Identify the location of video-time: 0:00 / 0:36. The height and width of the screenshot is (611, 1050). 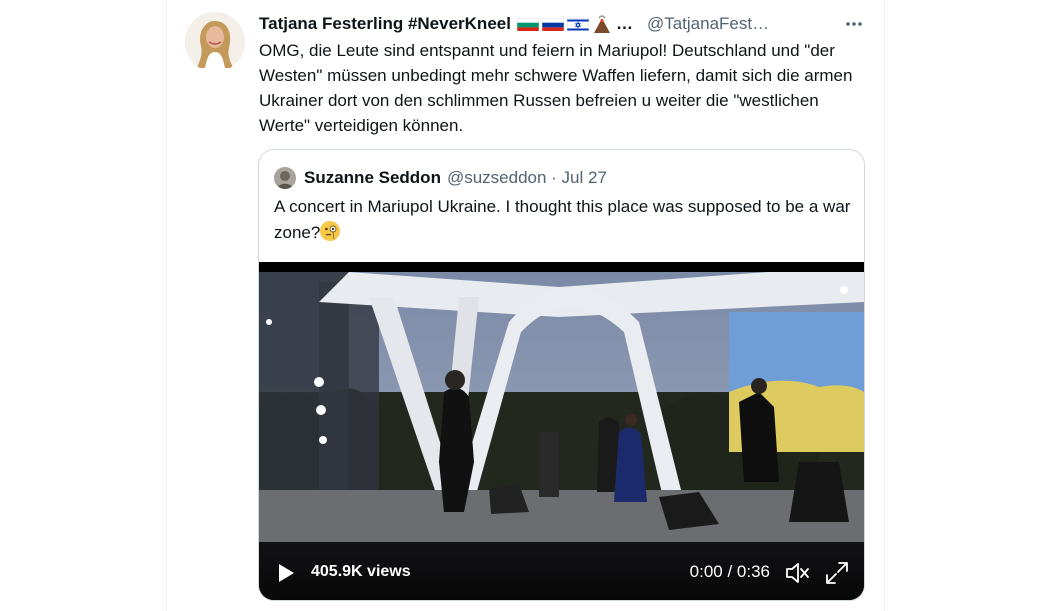
(729, 571).